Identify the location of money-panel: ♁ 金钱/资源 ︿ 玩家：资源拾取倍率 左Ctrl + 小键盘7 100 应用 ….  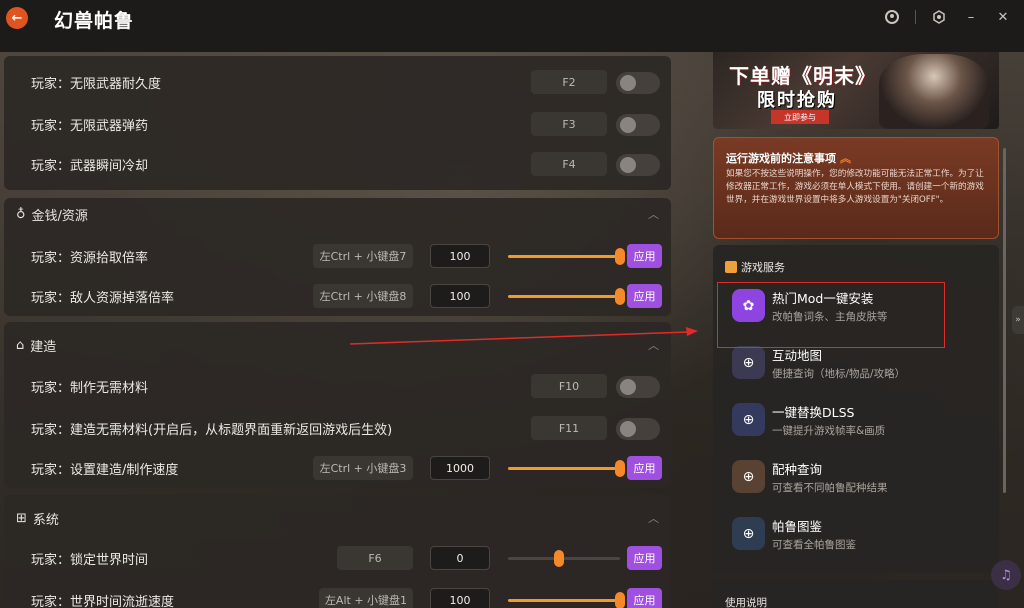
(337, 257).